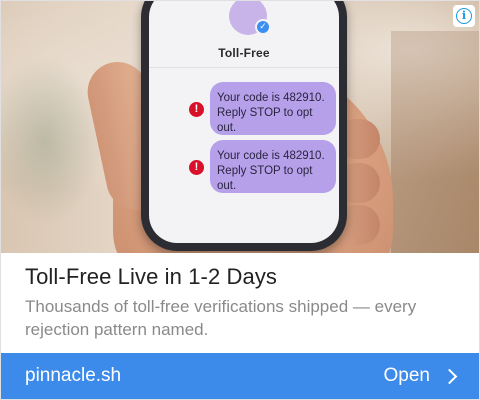  Describe the element at coordinates (240, 376) in the screenshot. I see `cta-bar: pinnacle.sh Open` at that location.